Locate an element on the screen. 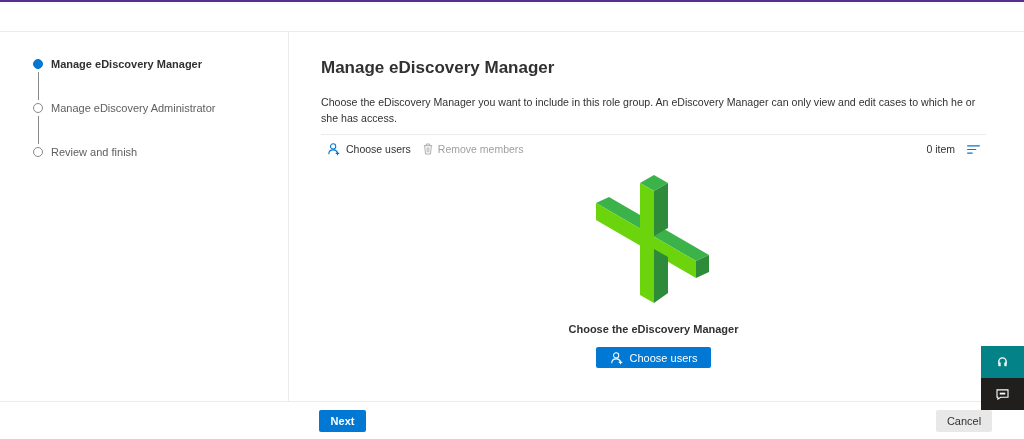 The width and height of the screenshot is (1024, 439). chat-icon is located at coordinates (1002, 394).